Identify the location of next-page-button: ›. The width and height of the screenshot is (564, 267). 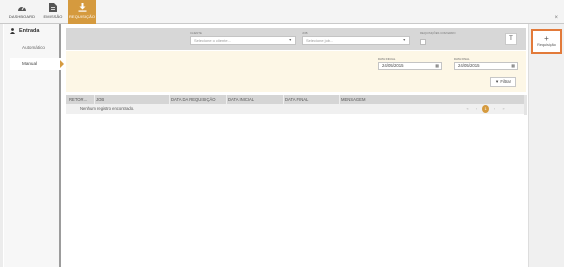
(494, 109).